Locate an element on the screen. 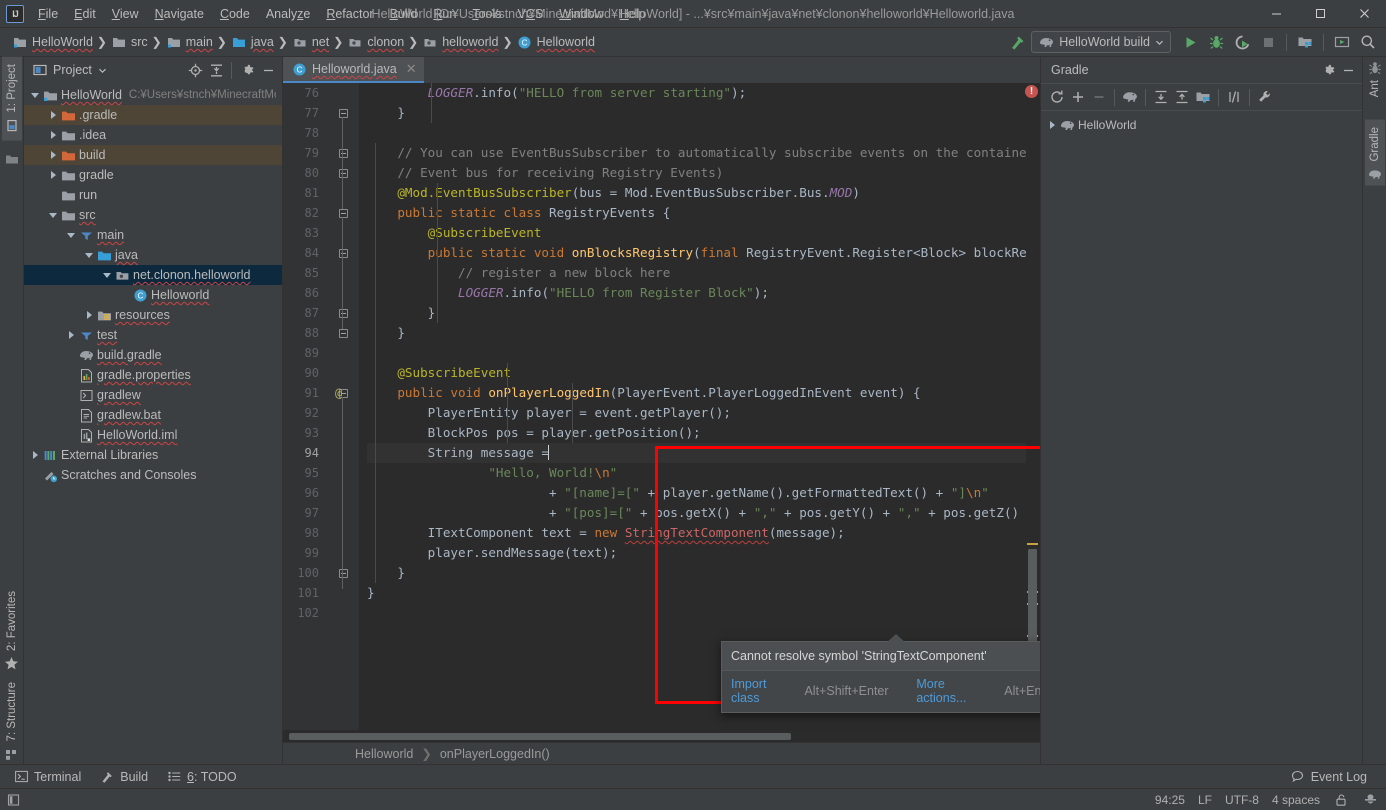  menu-tools: Tools is located at coordinates (486, 14).